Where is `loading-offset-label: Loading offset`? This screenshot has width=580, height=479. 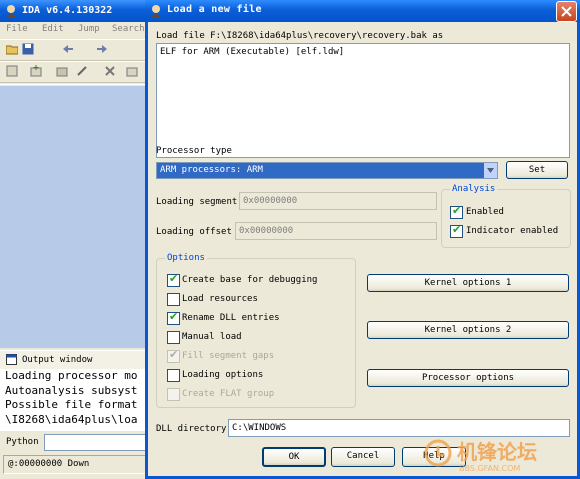
loading-offset-label: Loading offset is located at coordinates (194, 232).